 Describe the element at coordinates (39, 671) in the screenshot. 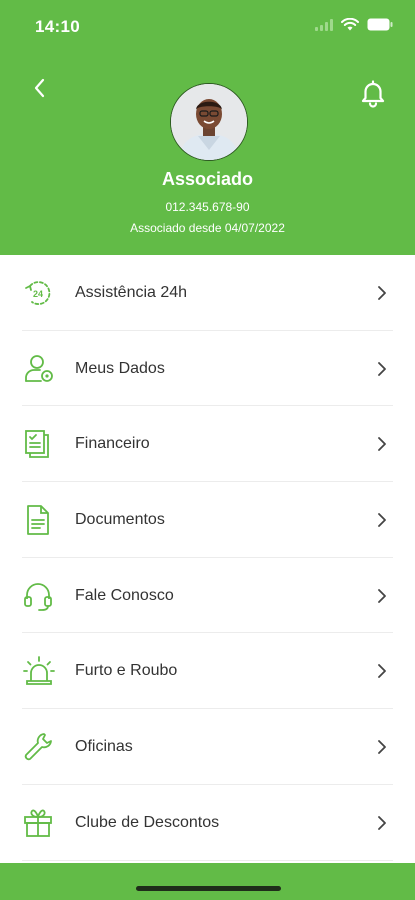

I see `alarm-siren-icon` at that location.